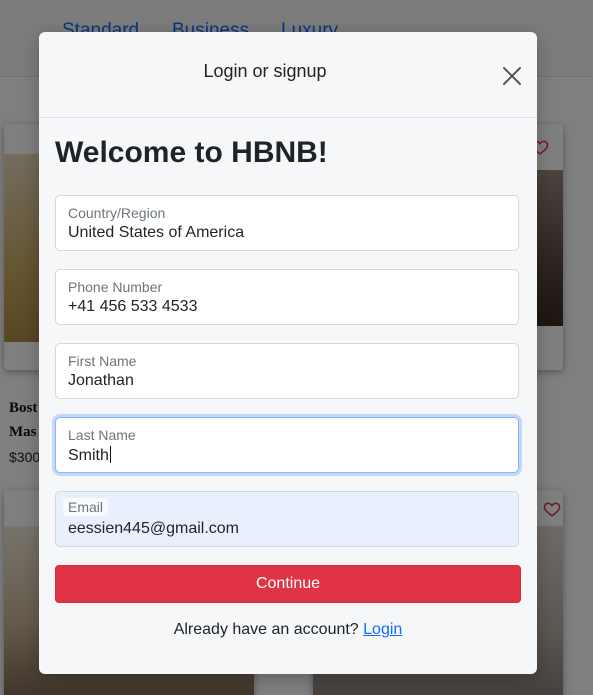 The width and height of the screenshot is (593, 695). Describe the element at coordinates (133, 306) in the screenshot. I see `field-value: +41 456 533 4533` at that location.